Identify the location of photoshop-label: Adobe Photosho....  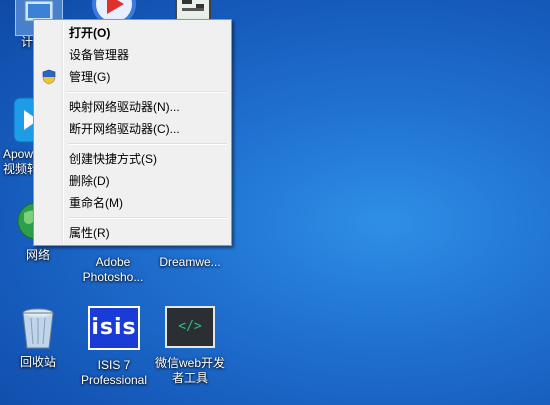
(113, 269).